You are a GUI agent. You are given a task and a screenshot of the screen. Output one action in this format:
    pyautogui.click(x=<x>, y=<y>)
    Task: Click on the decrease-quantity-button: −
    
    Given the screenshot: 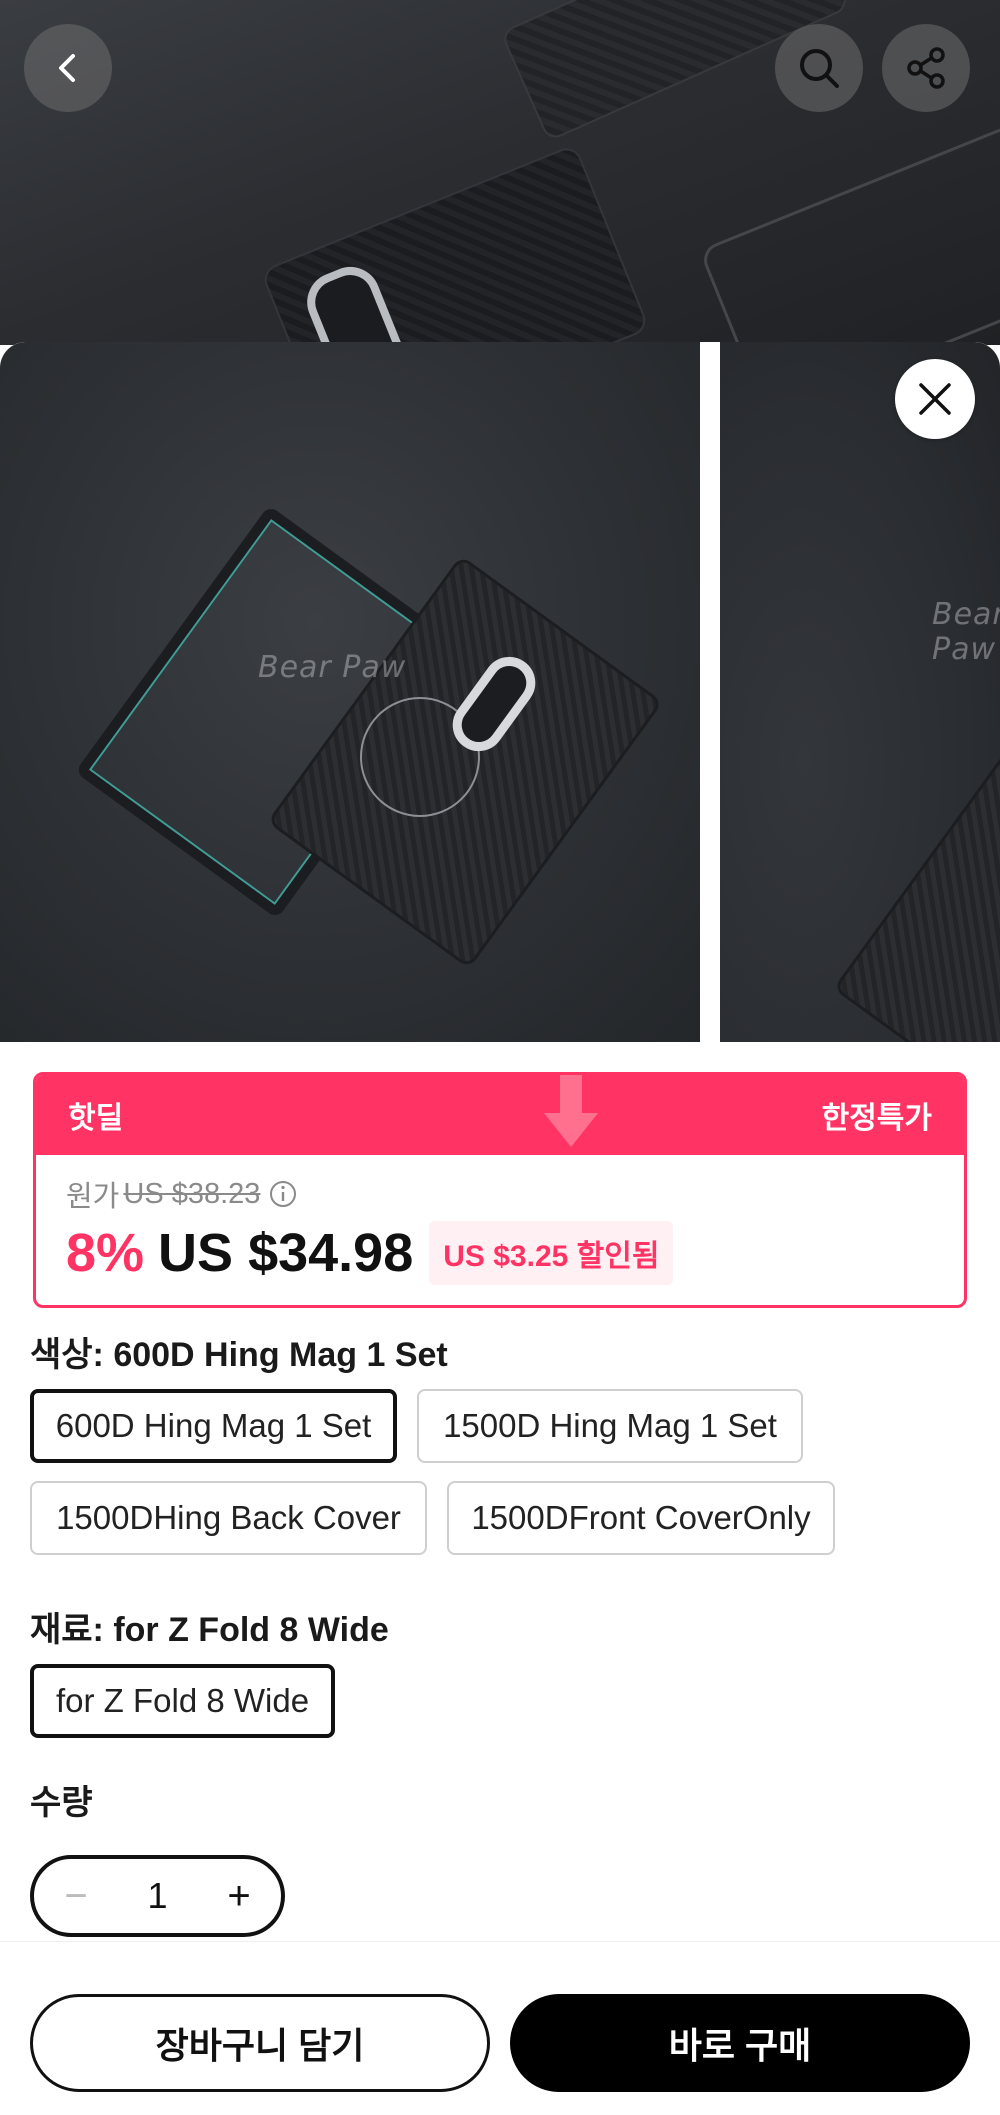 What is the action you would take?
    pyautogui.click(x=76, y=1896)
    